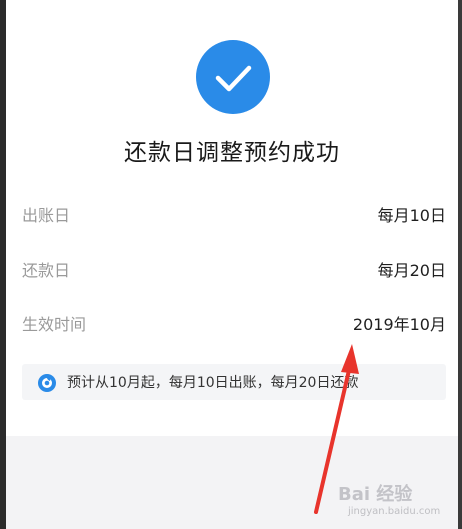  I want to click on notice-banner: 预计从10月起，每月10日出账，每月20日还款, so click(234, 382).